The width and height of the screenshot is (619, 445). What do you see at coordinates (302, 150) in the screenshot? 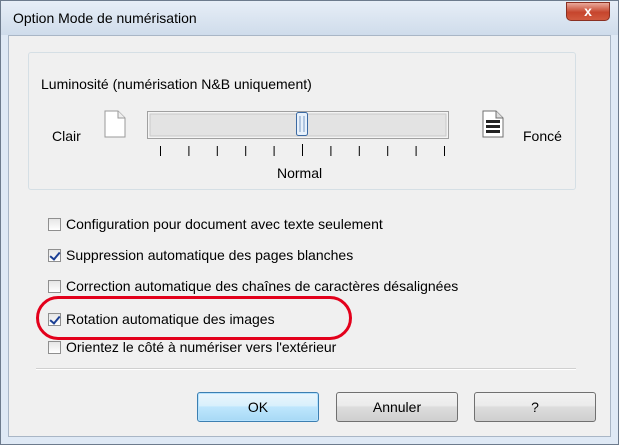
I see `slider-ticks` at bounding box center [302, 150].